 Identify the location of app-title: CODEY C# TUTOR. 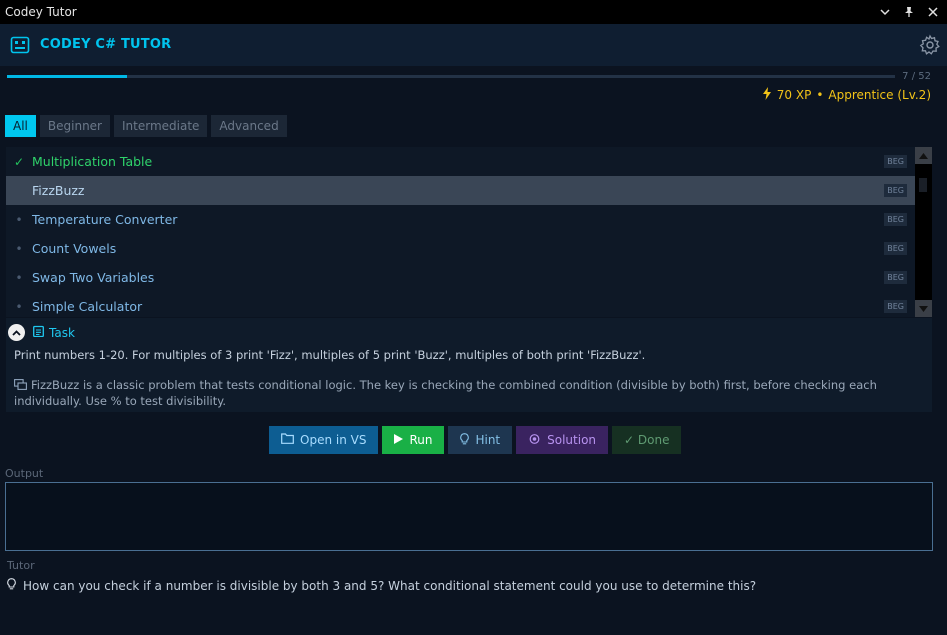
(106, 44).